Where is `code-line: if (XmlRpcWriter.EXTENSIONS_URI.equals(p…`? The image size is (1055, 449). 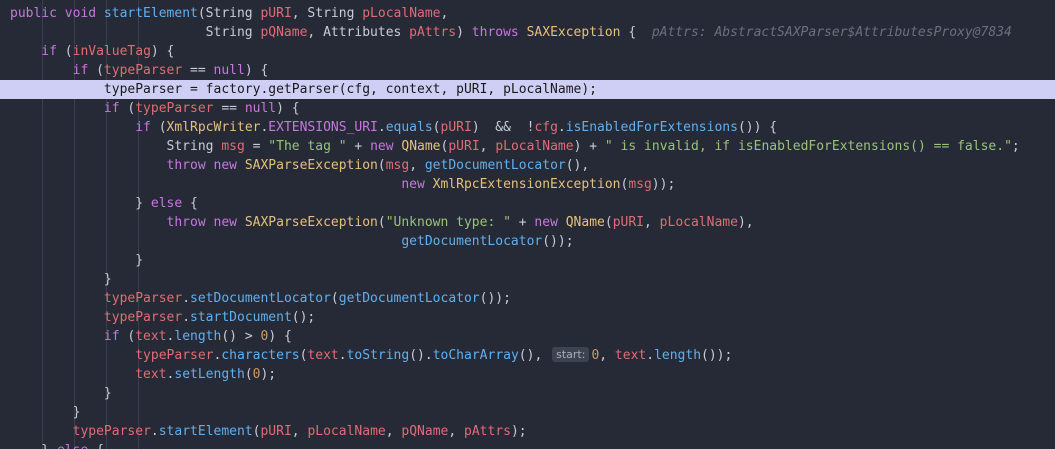
code-line: if (XmlRpcWriter.EXTENSIONS_URI.equals(p… is located at coordinates (527, 127).